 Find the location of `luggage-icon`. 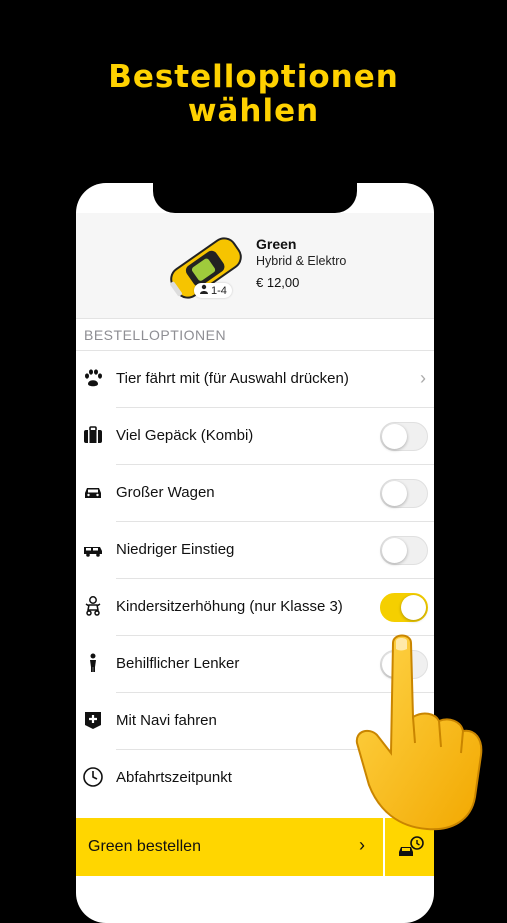

luggage-icon is located at coordinates (93, 435).